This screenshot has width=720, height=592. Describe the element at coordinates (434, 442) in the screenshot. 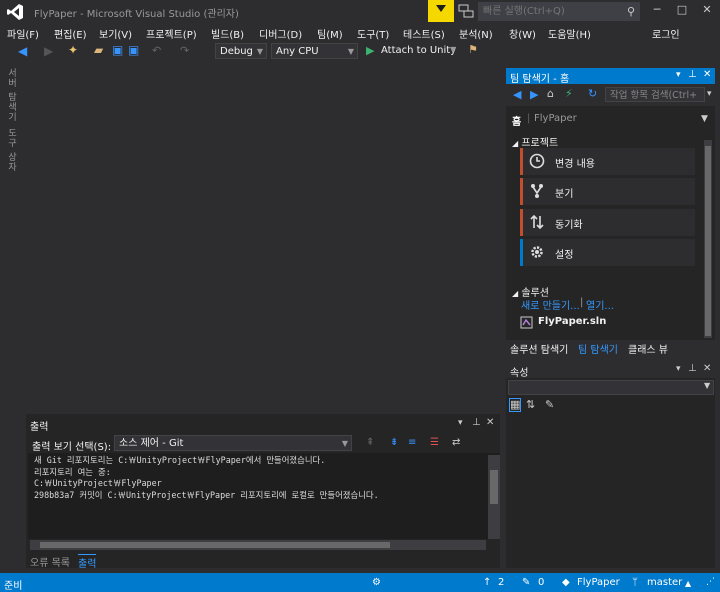

I see `clear-all-icon: ☰` at that location.